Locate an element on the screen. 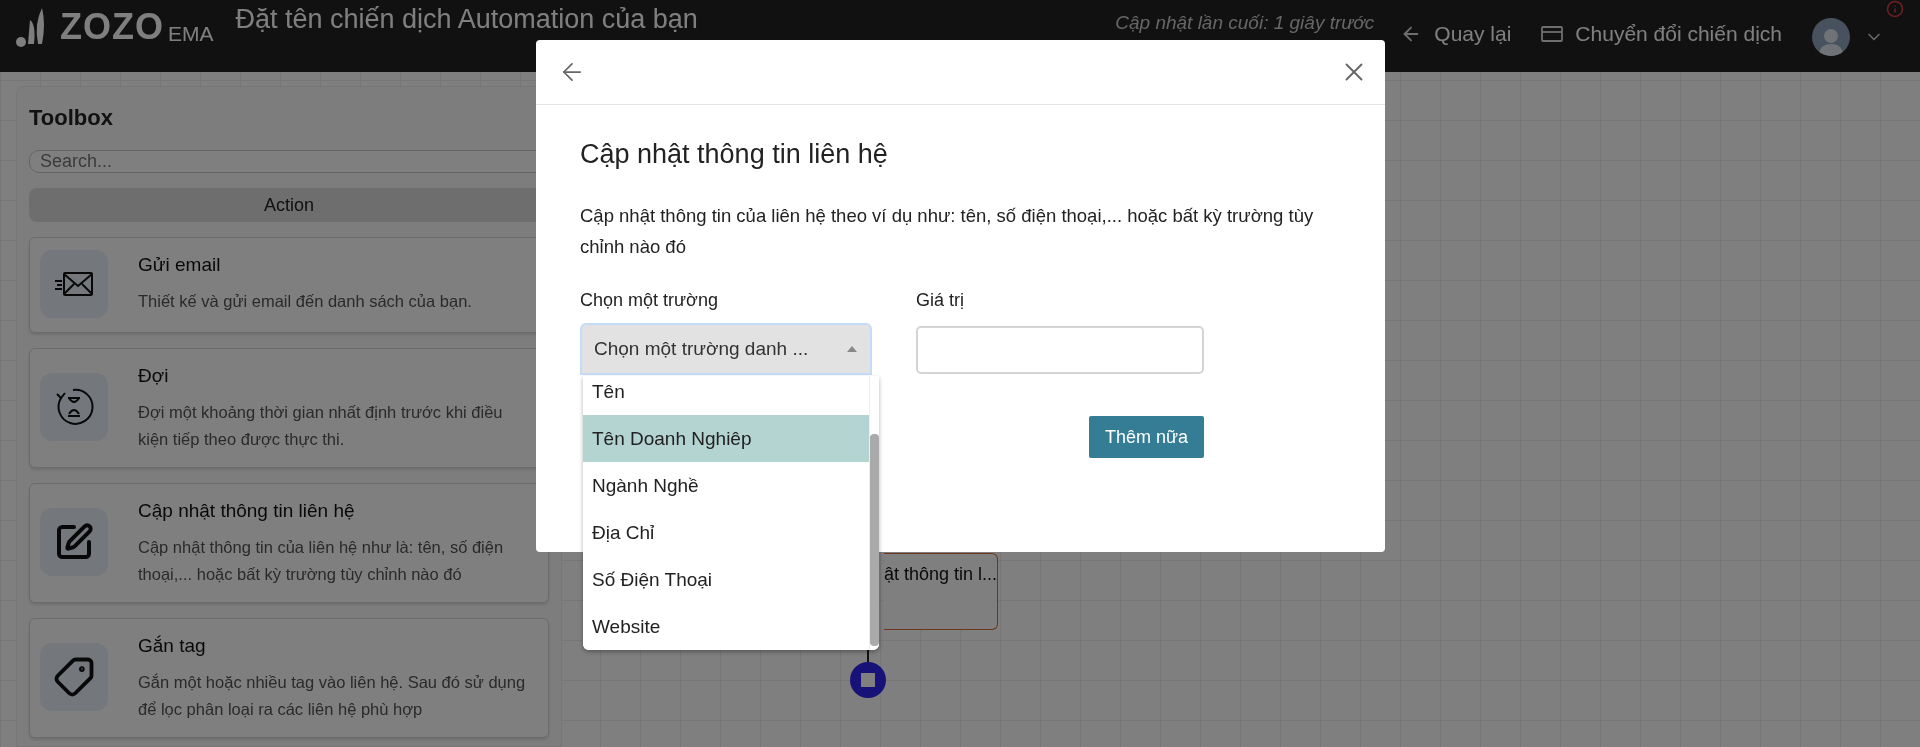 The image size is (1920, 747). info-icon is located at coordinates (1895, 9).